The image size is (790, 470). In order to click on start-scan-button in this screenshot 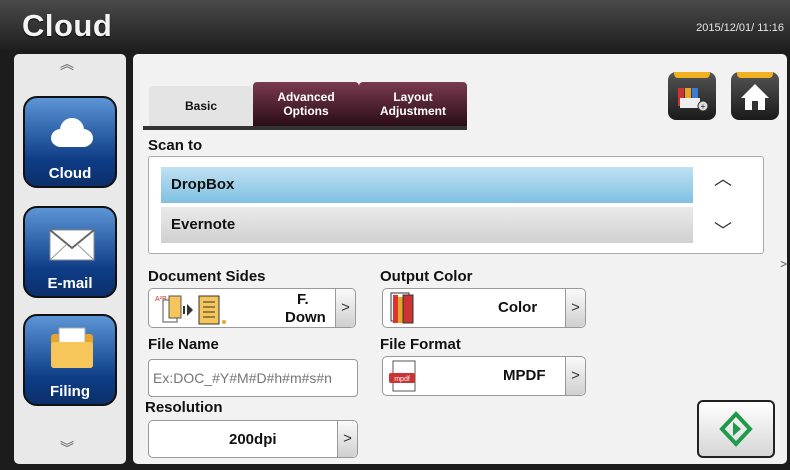, I will do `click(736, 429)`.